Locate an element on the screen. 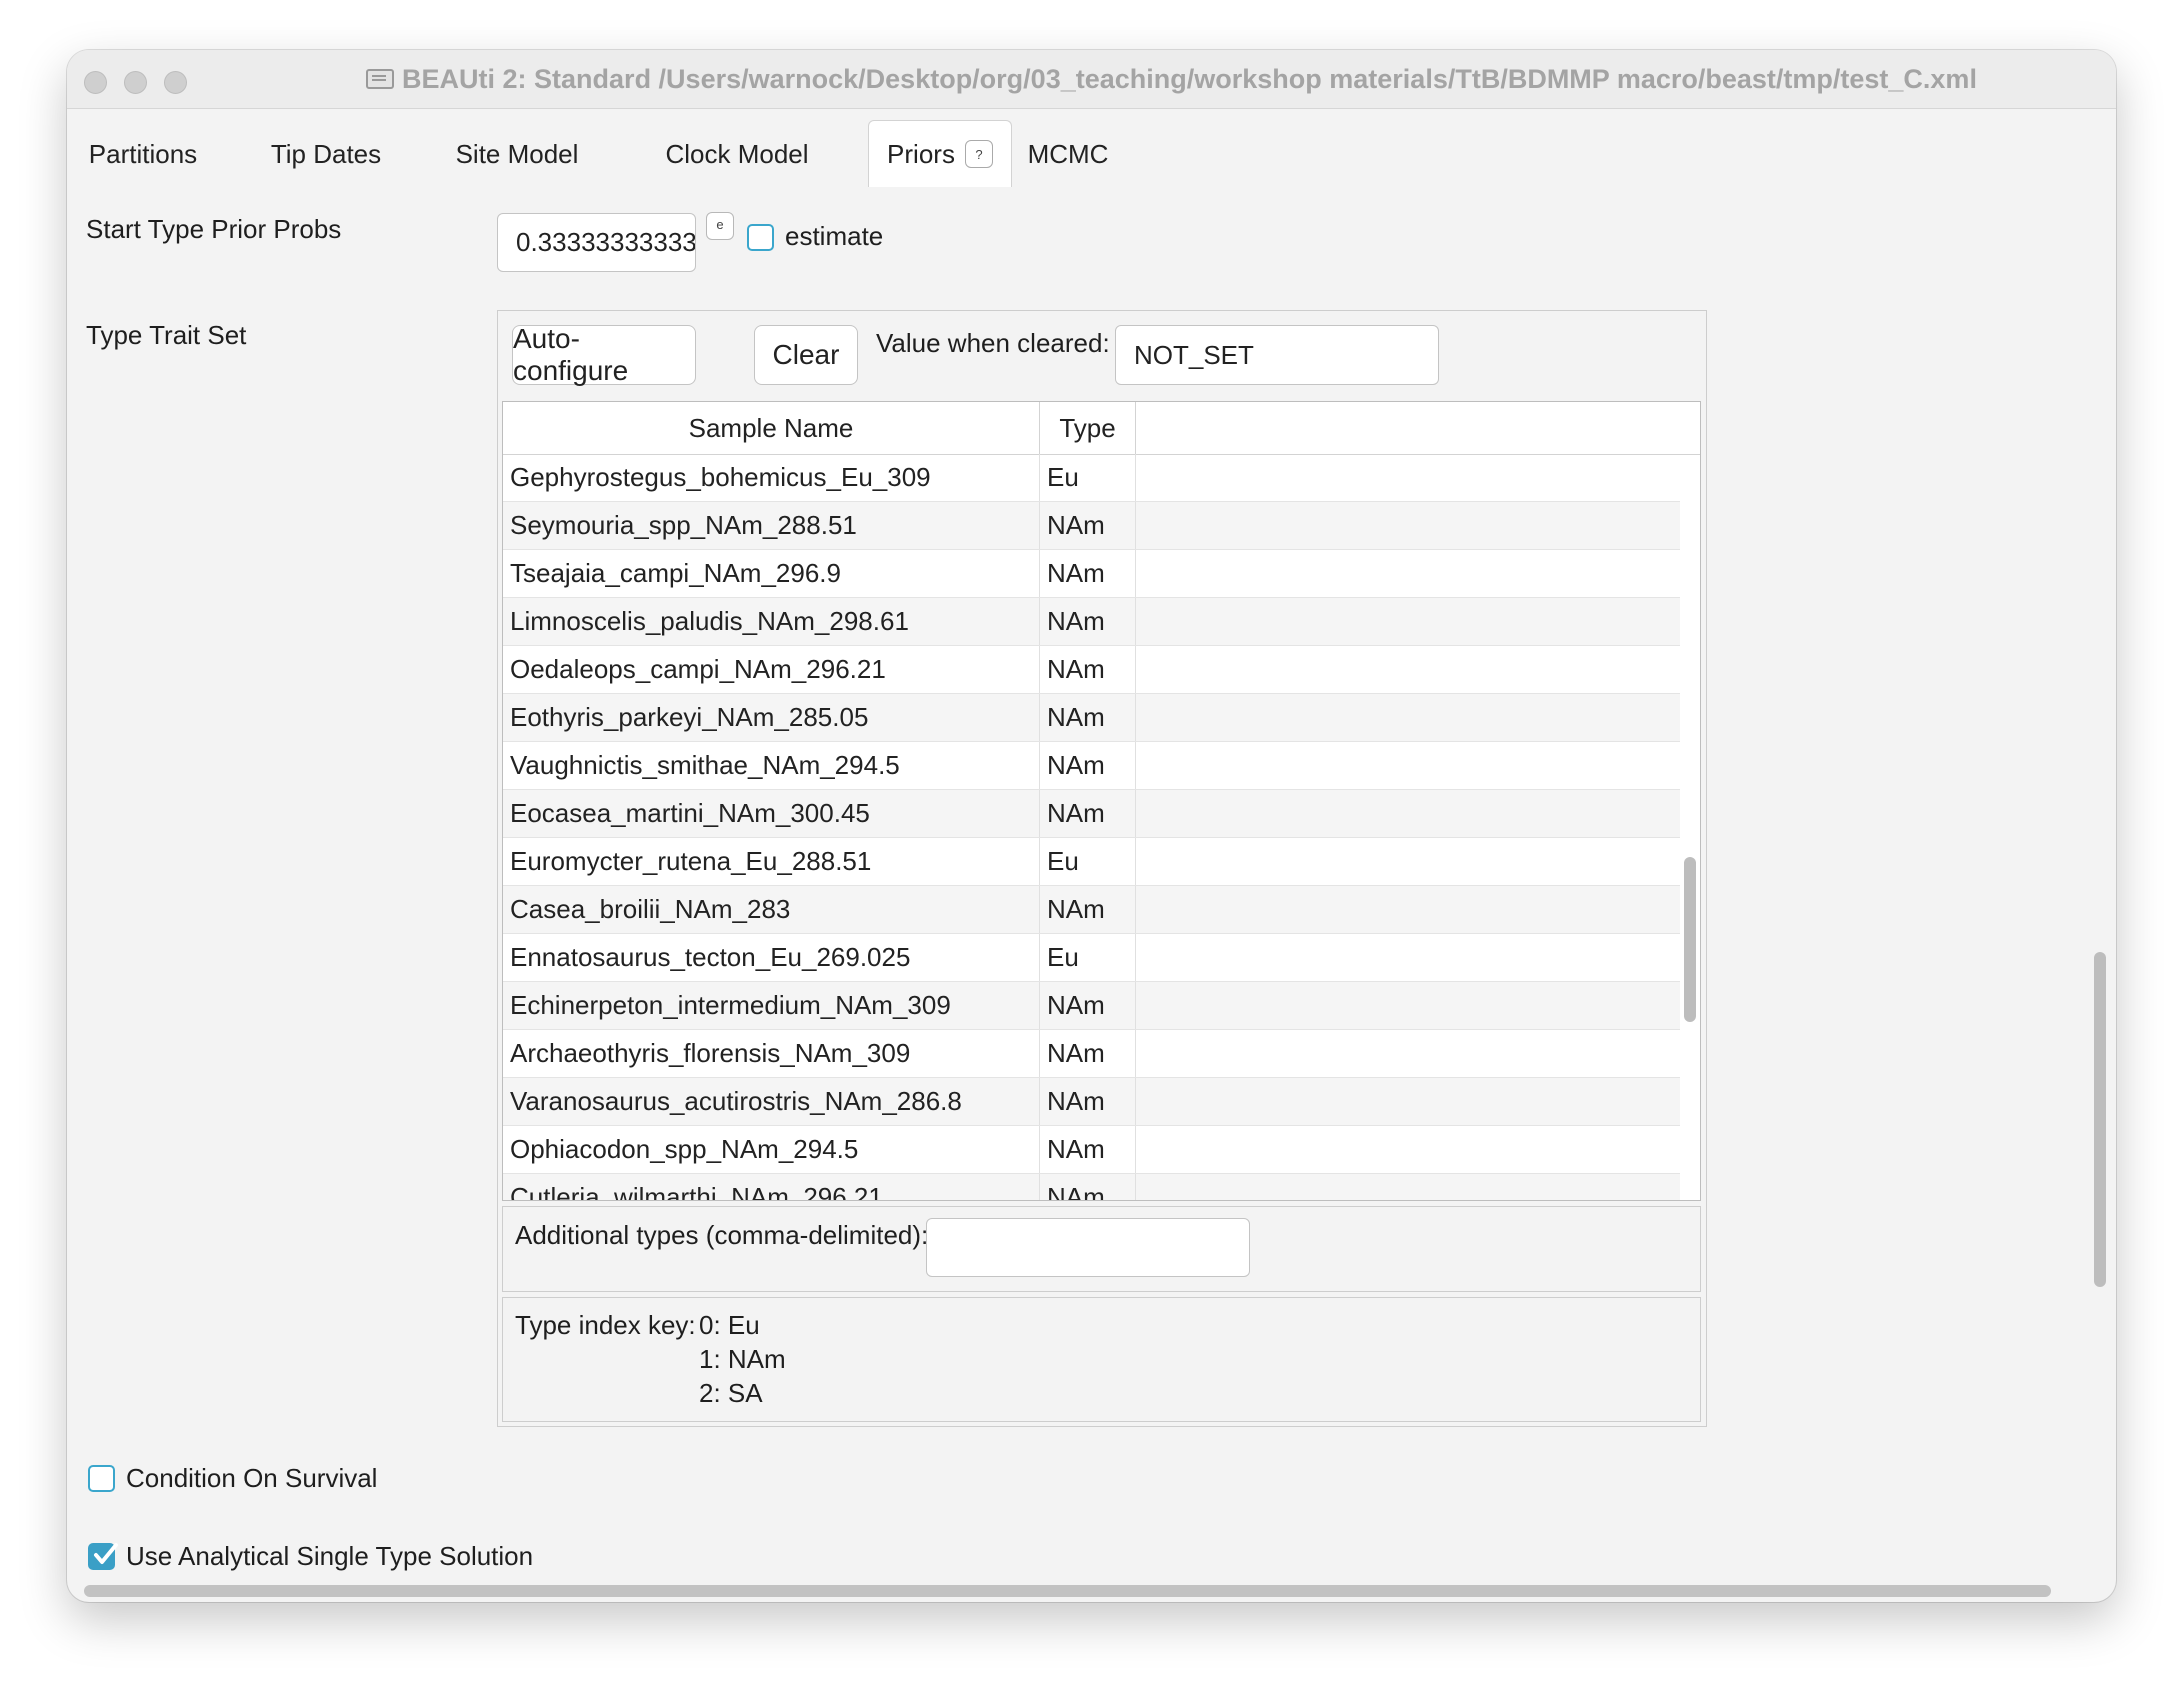 The width and height of the screenshot is (2184, 1686). table-row: Vaughnictis_smithae_NAm_294.5 NAm is located at coordinates (1091, 766).